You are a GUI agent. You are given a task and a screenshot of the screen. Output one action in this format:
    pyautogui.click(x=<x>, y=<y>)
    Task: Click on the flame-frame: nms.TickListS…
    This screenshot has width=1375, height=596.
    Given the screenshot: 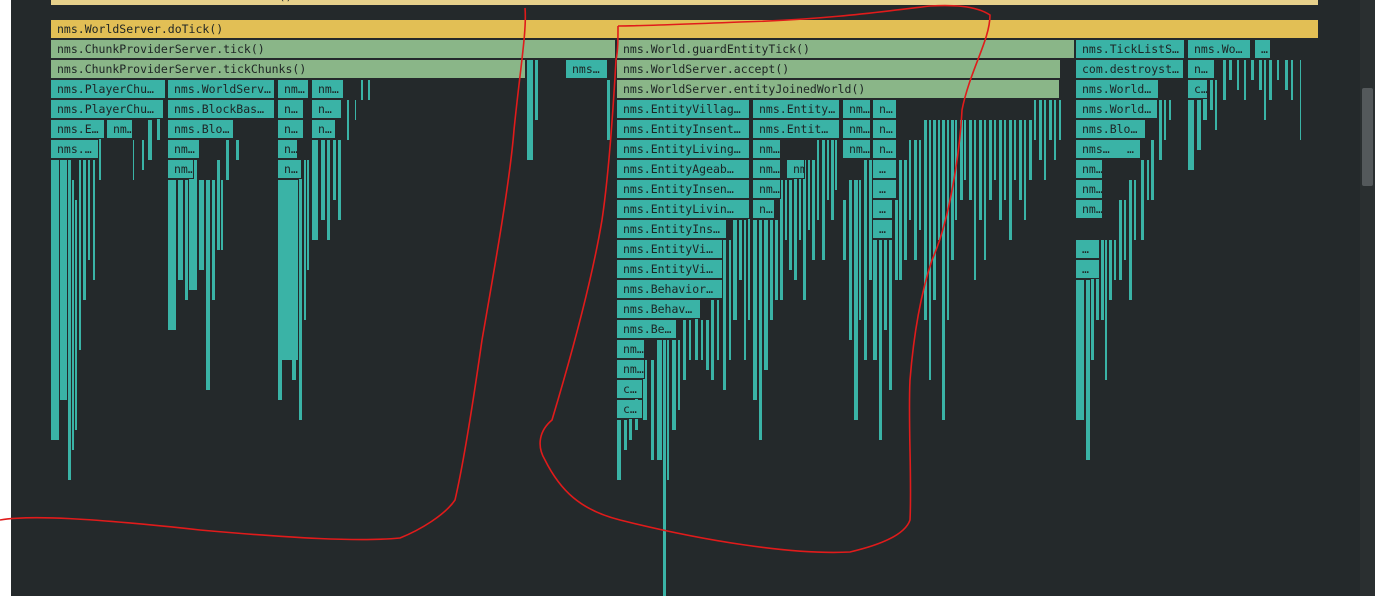 What is the action you would take?
    pyautogui.click(x=1130, y=49)
    